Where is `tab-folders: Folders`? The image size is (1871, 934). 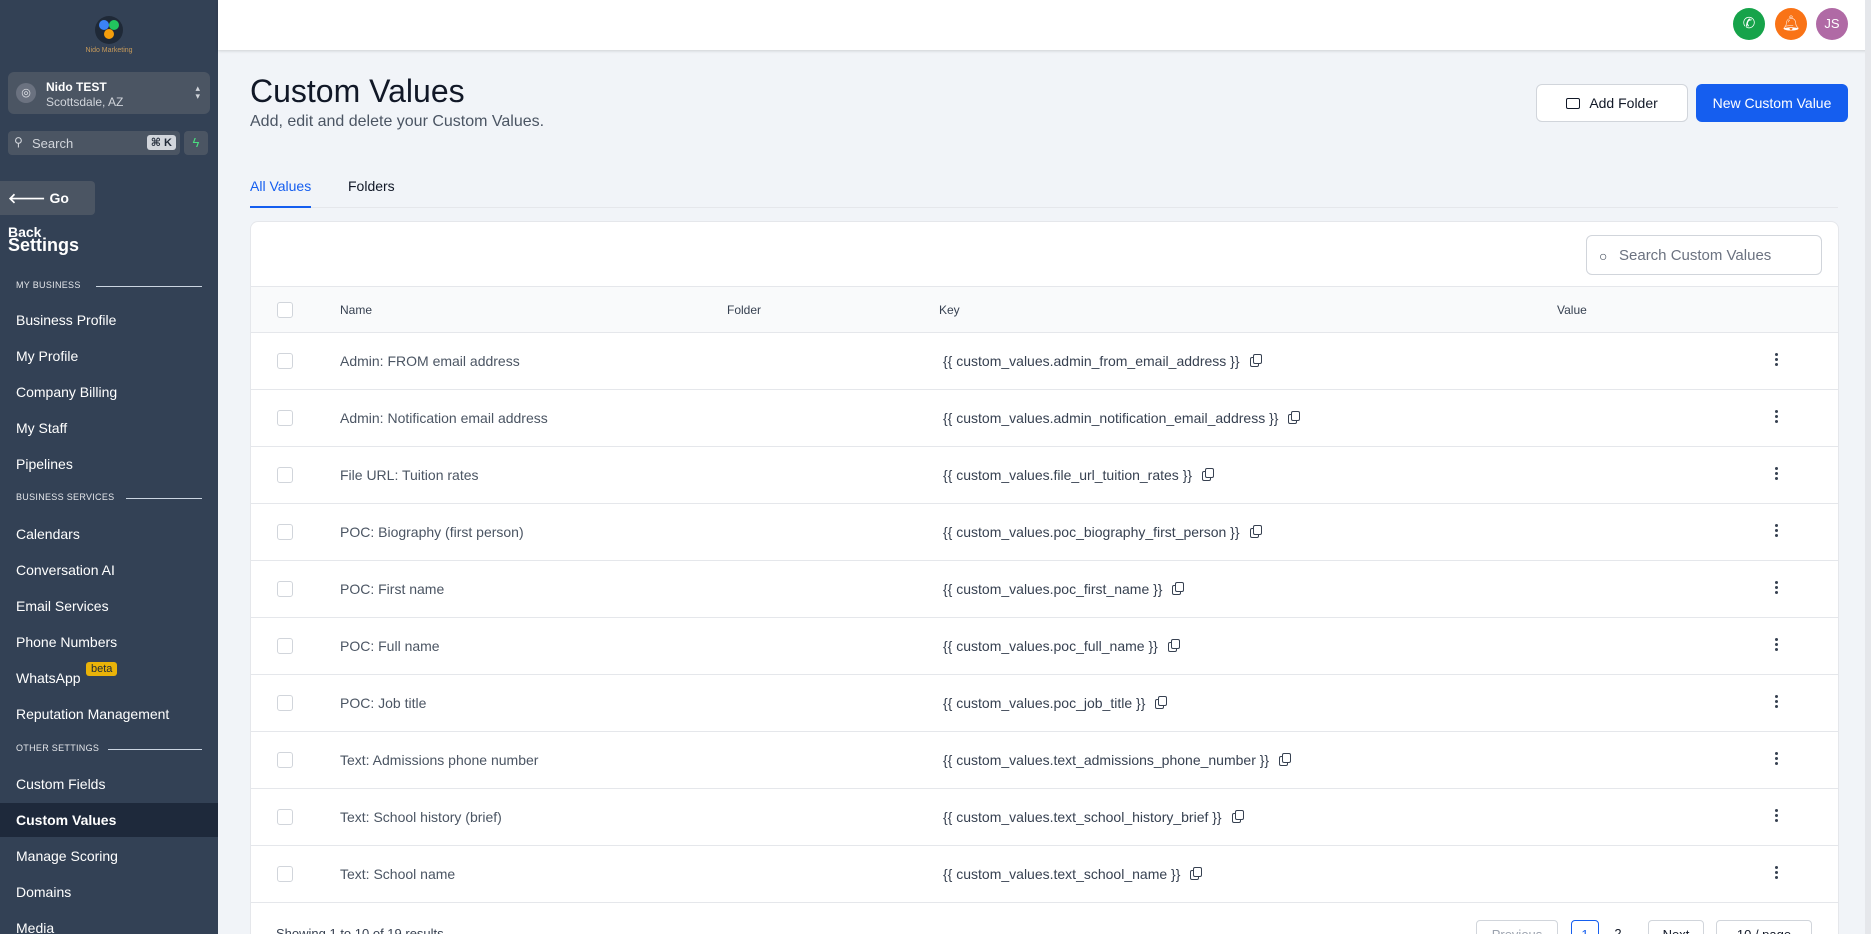
tab-folders: Folders is located at coordinates (371, 186).